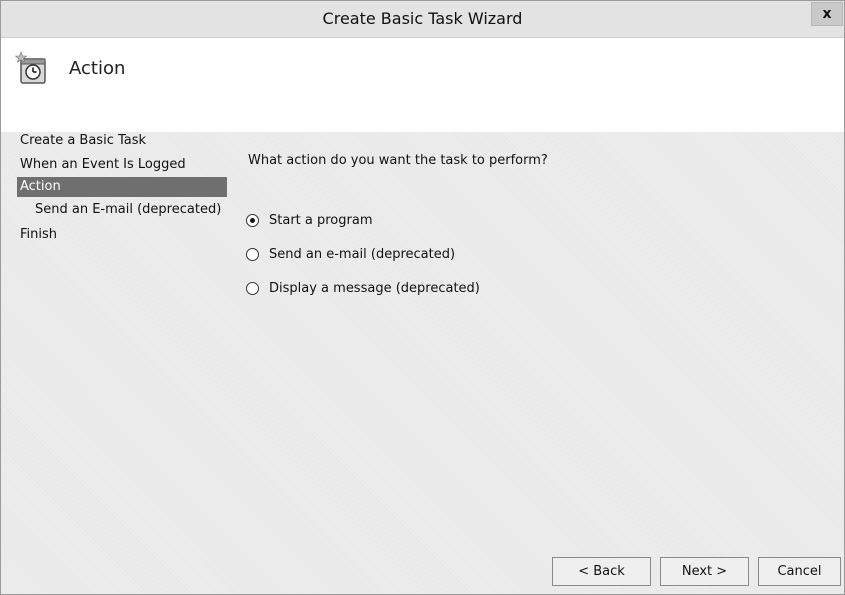  I want to click on option-start-program: Start a program, so click(363, 220).